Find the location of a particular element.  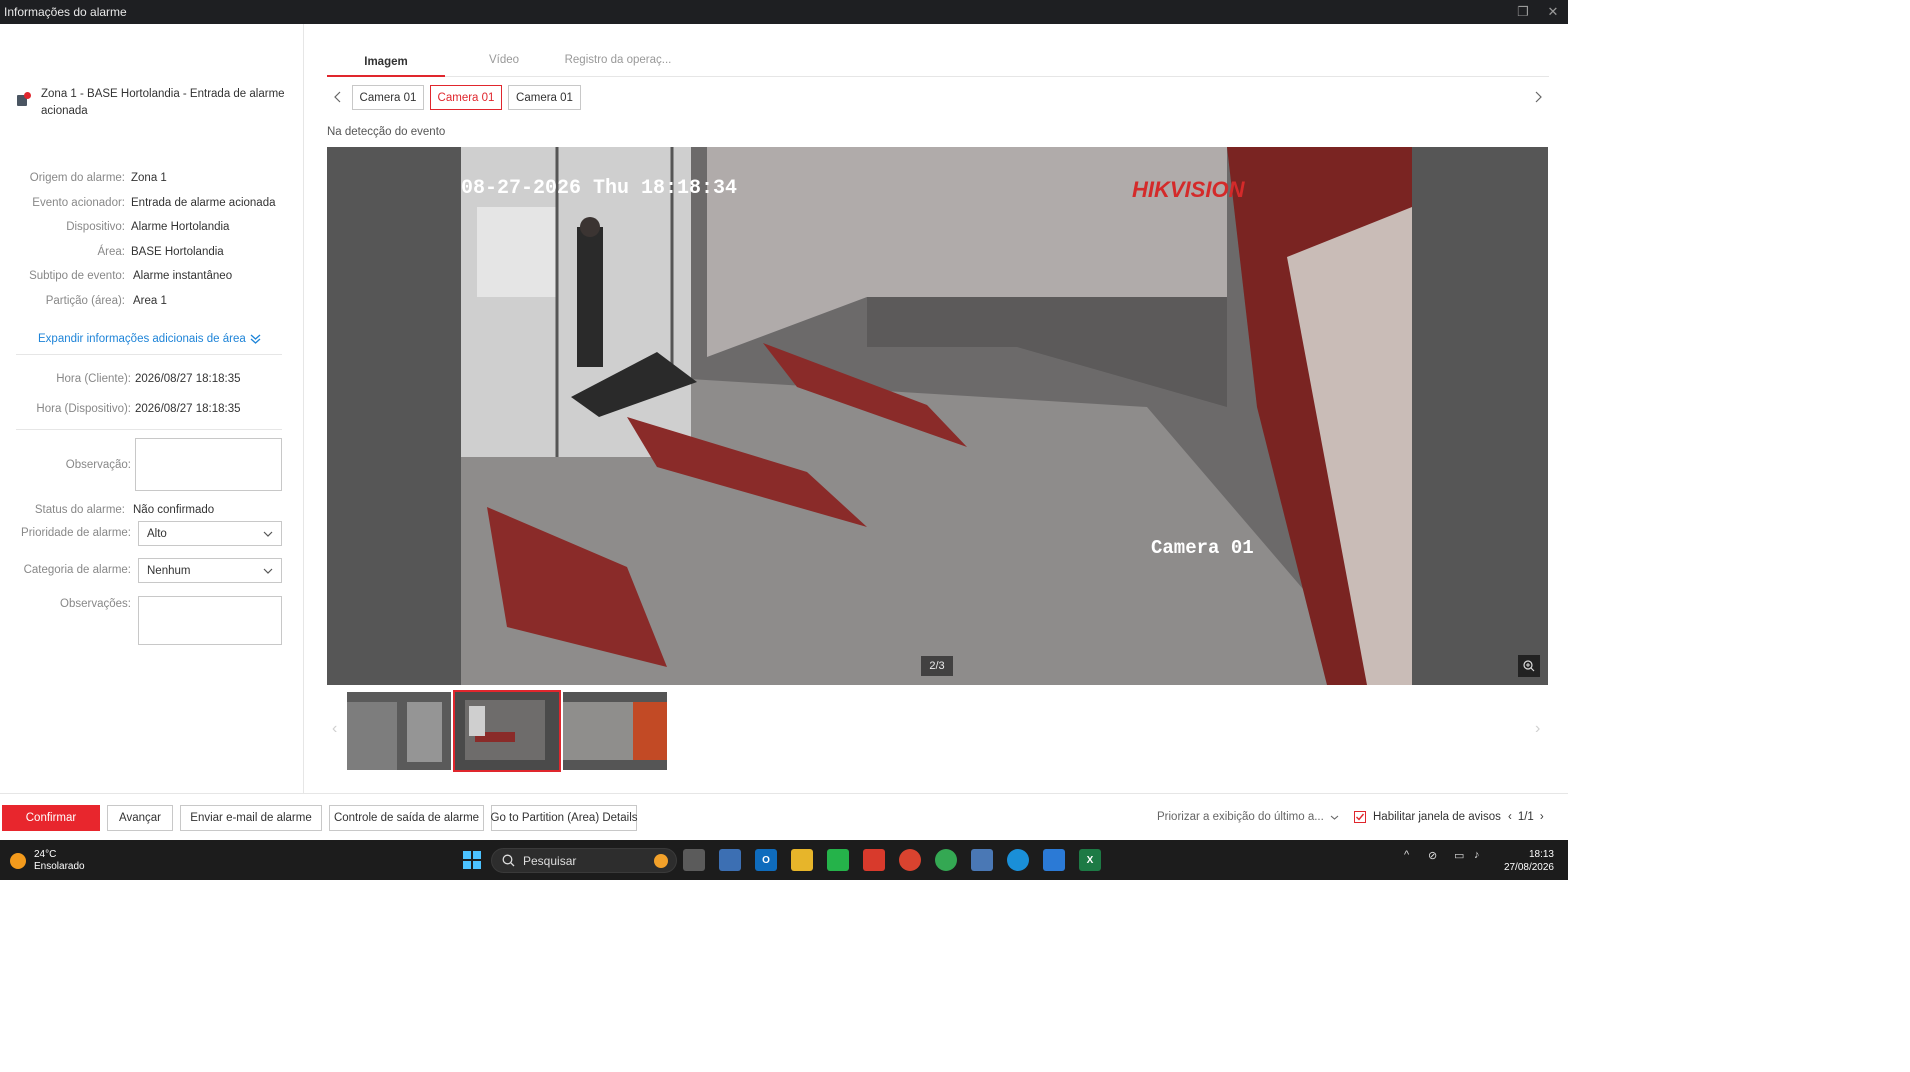

weather-widget: 24°C Ensolarado is located at coordinates (47, 861).